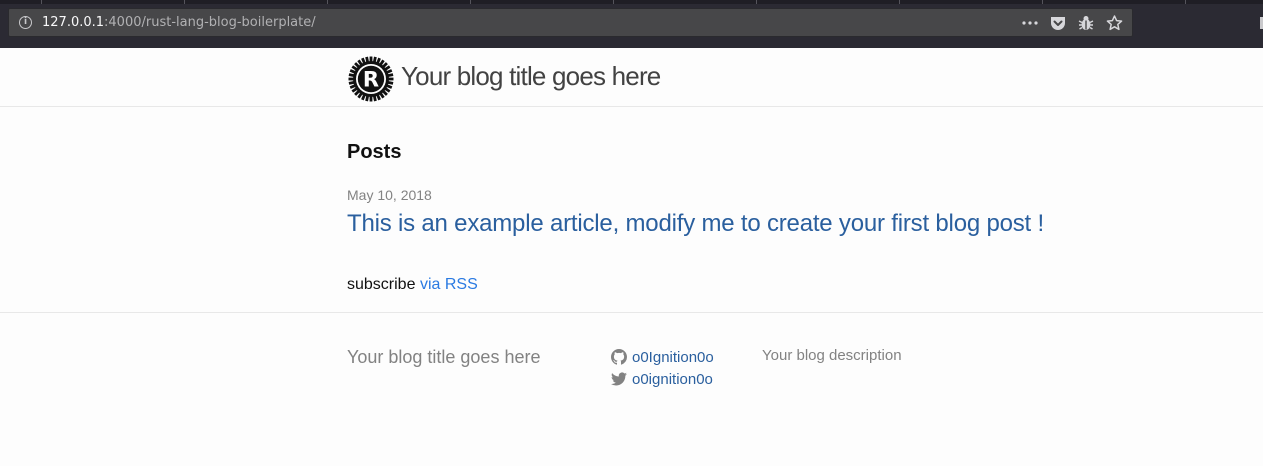 This screenshot has height=466, width=1263. What do you see at coordinates (832, 355) in the screenshot?
I see `footer-description: Your blog description` at bounding box center [832, 355].